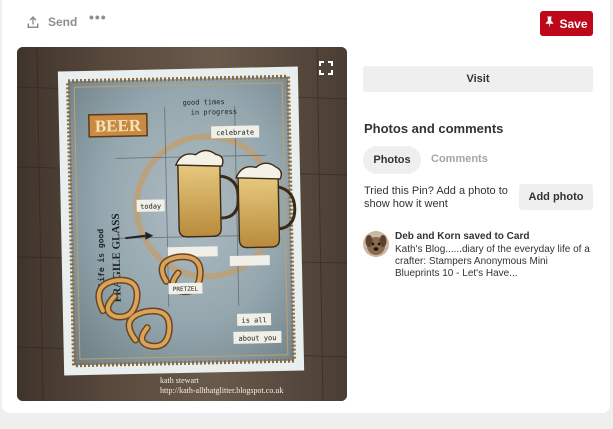  What do you see at coordinates (462, 236) in the screenshot?
I see `activity-headline: Deb and Korn saved to Card` at bounding box center [462, 236].